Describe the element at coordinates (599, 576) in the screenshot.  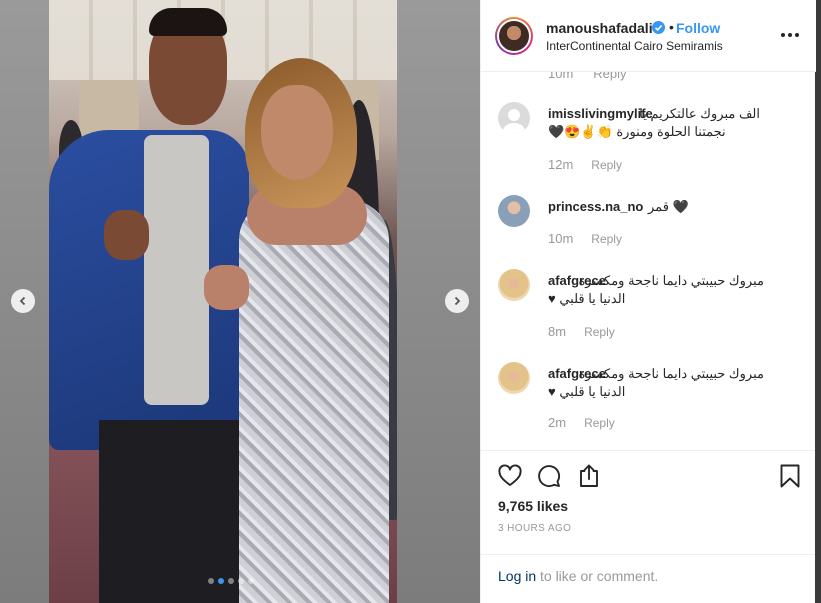
I see `login-prompt-text: to like or comment.` at that location.